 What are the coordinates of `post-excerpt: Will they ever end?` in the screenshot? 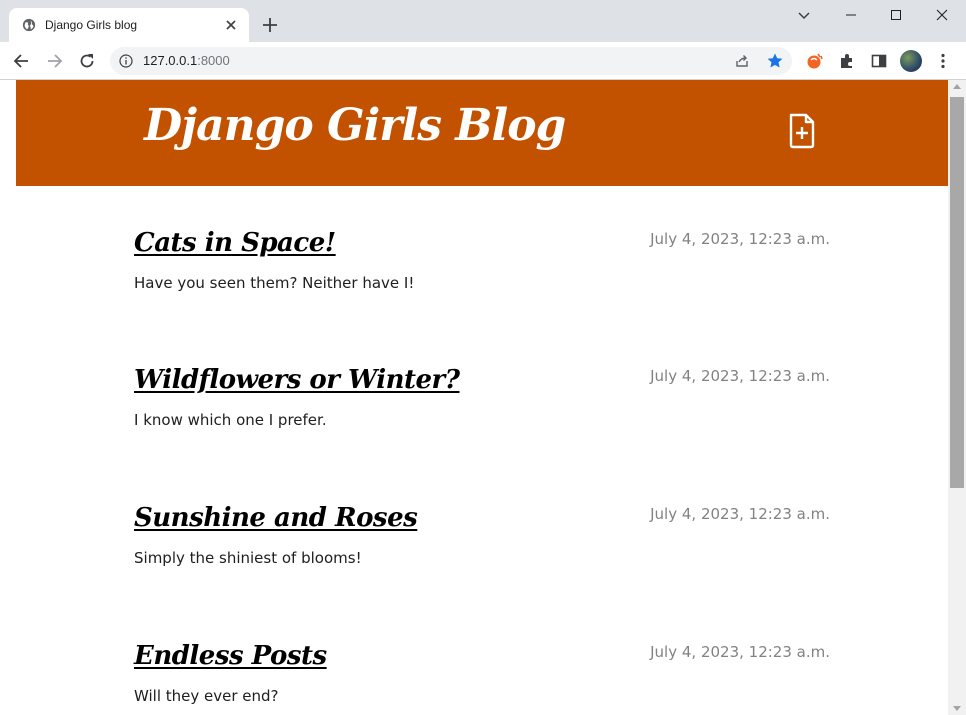 It's located at (206, 696).